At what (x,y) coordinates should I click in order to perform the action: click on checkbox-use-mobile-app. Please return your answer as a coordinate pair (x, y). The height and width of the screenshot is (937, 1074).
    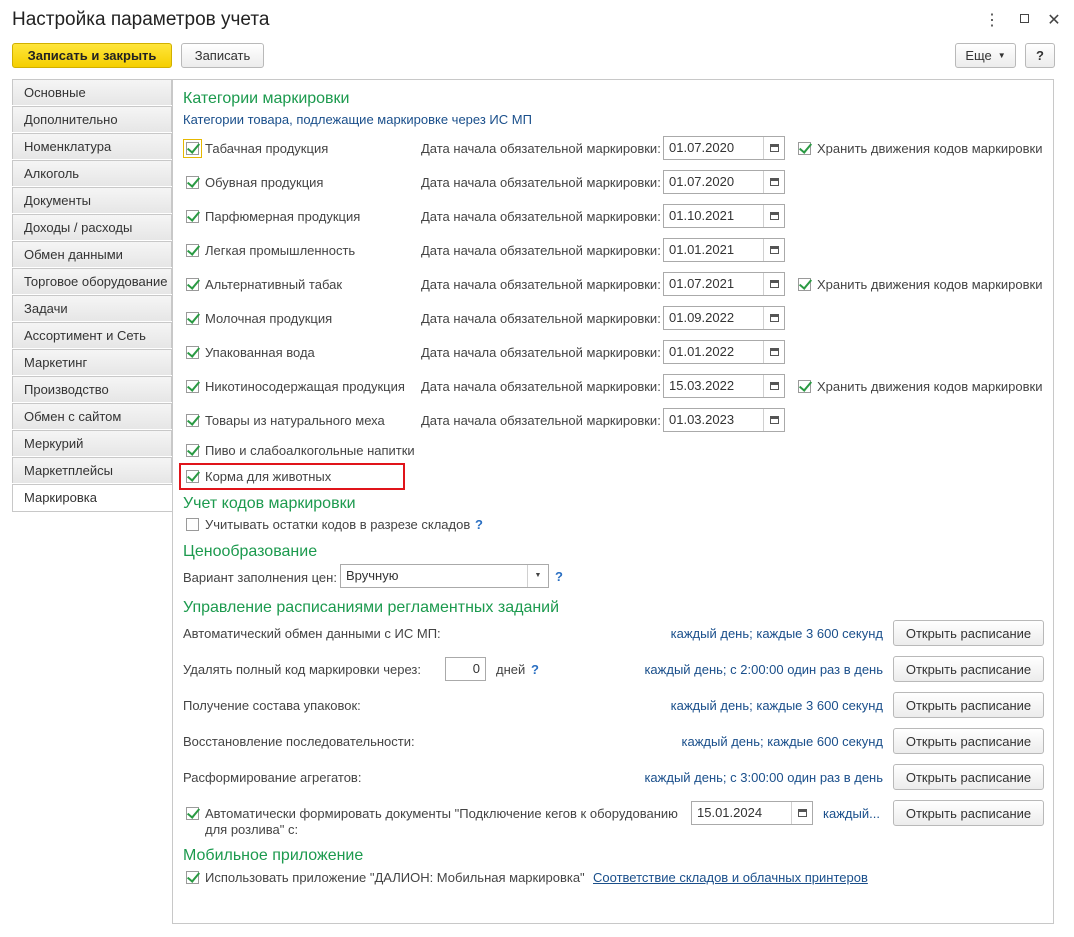
    Looking at the image, I should click on (192, 877).